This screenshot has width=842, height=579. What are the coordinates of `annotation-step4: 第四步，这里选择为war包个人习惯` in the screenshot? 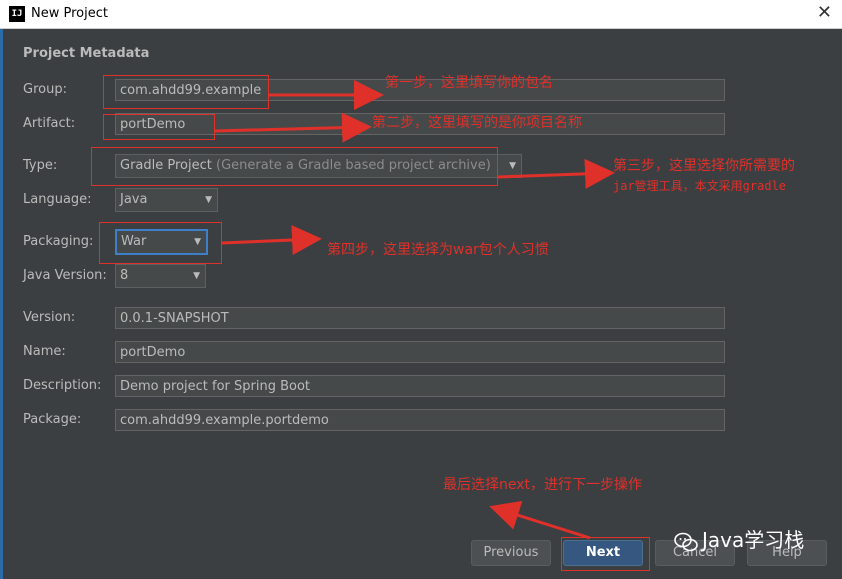 It's located at (438, 250).